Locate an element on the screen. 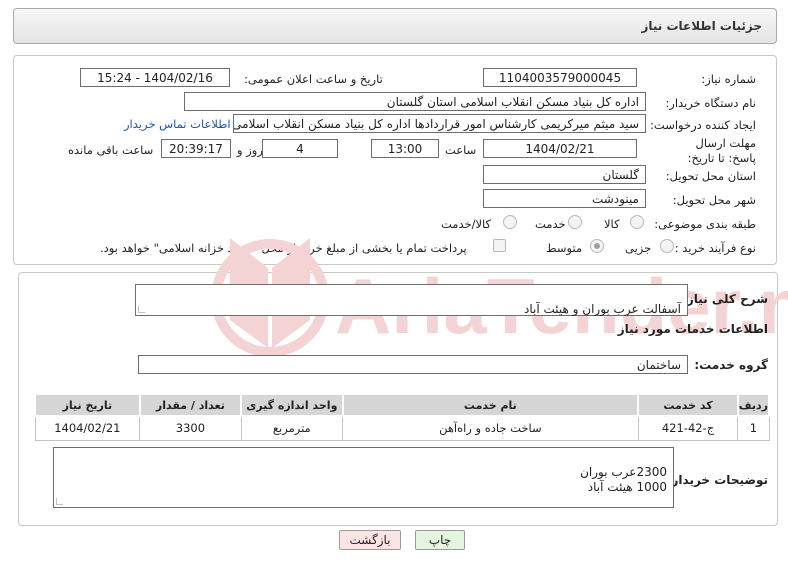 The image size is (788, 566). need-summary-text: آسفالت عرب بوران و هیئت آباد is located at coordinates (602, 309).